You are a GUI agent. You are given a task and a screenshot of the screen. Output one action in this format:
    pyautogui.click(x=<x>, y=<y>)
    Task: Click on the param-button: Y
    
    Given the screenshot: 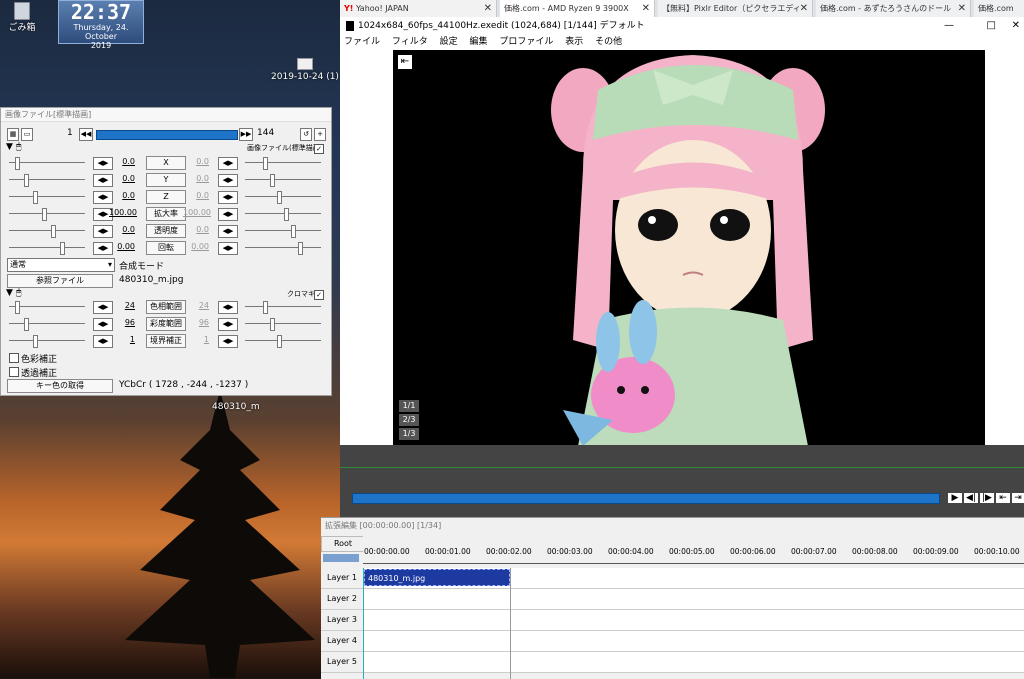 What is the action you would take?
    pyautogui.click(x=166, y=180)
    